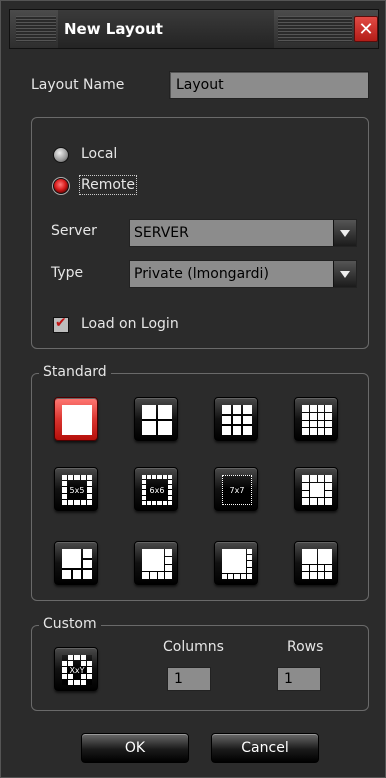 This screenshot has width=386, height=778. Describe the element at coordinates (61, 155) in the screenshot. I see `local-radio` at that location.